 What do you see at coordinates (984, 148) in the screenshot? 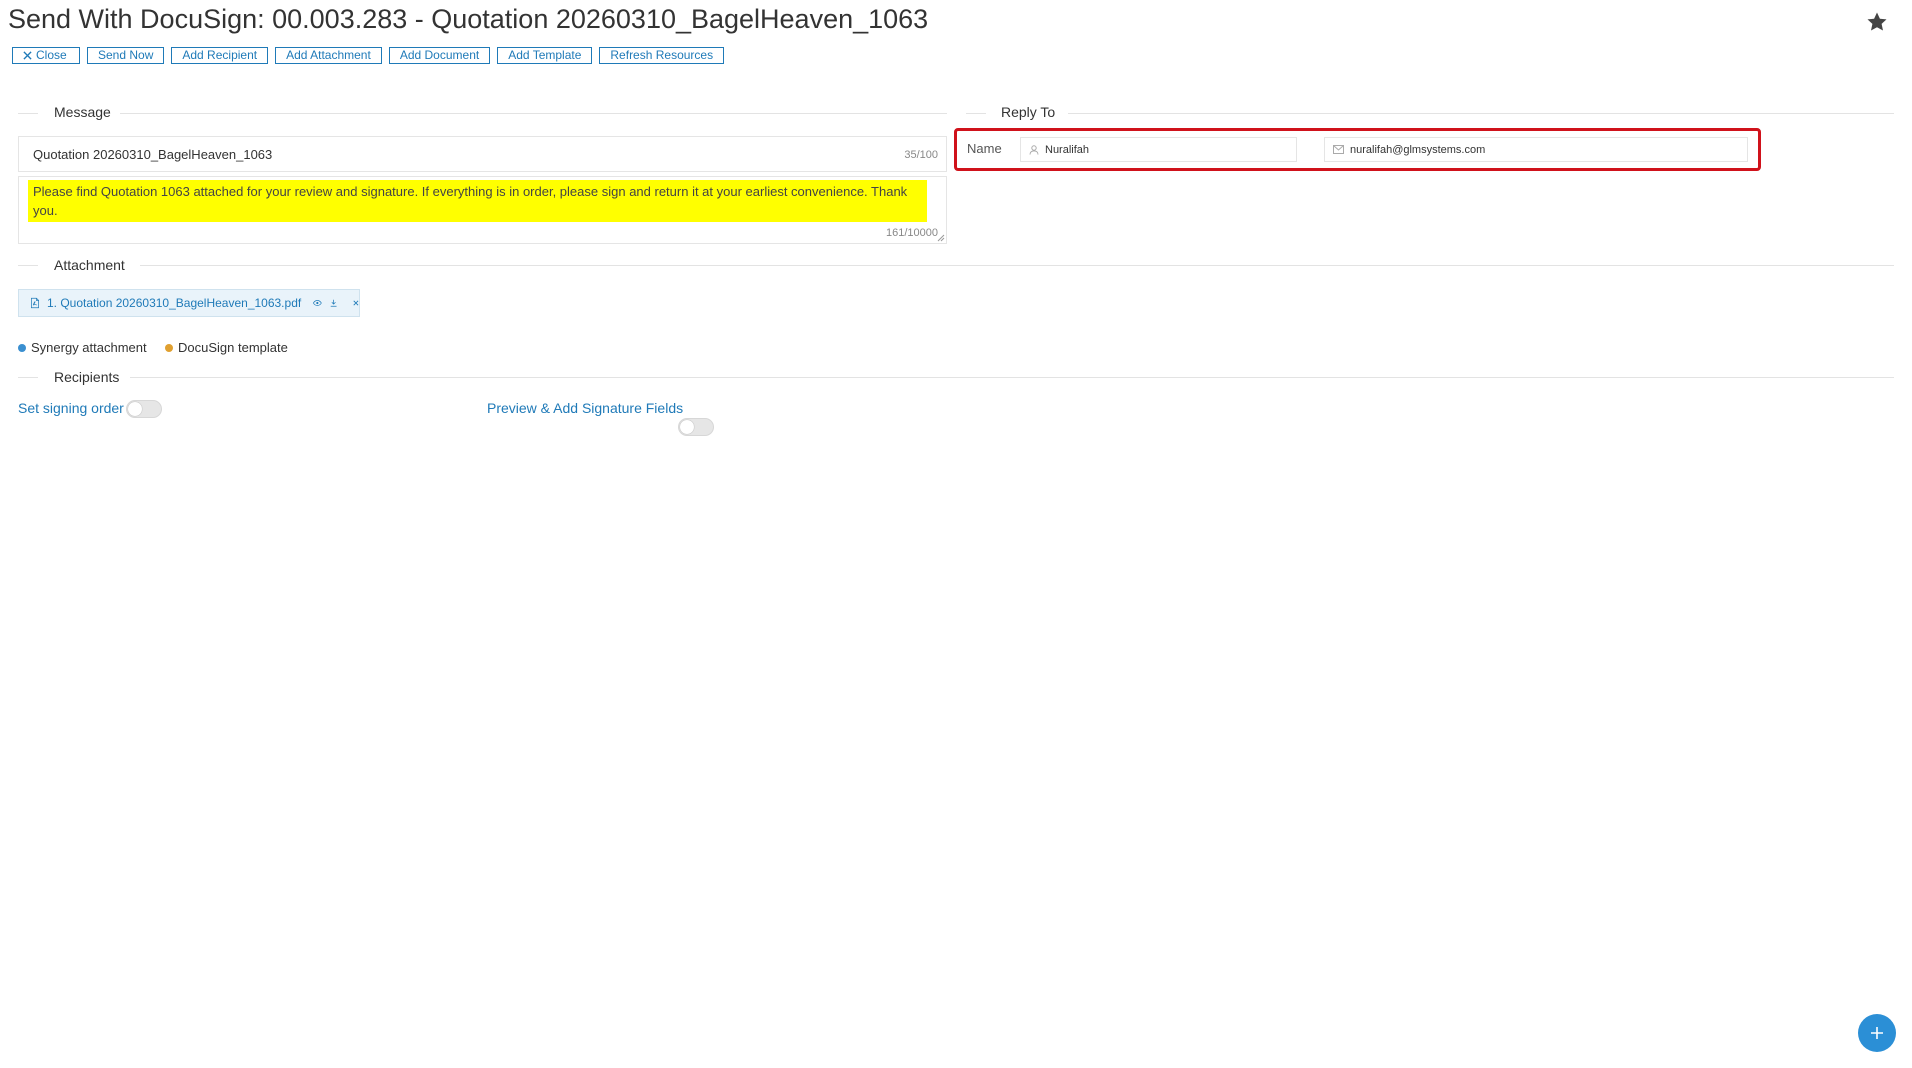
I see `reply-name-label: Name` at bounding box center [984, 148].